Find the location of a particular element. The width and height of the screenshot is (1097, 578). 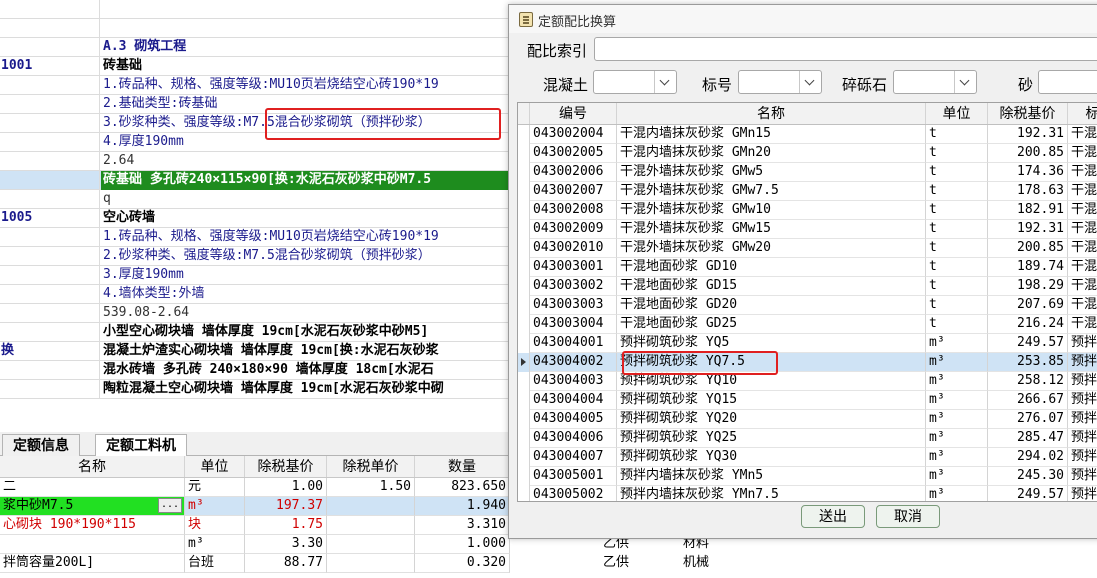

mix-row: 043002010 干混外墙抹灰砂浆 GMw20 t 200.85 干混 is located at coordinates (807, 248).